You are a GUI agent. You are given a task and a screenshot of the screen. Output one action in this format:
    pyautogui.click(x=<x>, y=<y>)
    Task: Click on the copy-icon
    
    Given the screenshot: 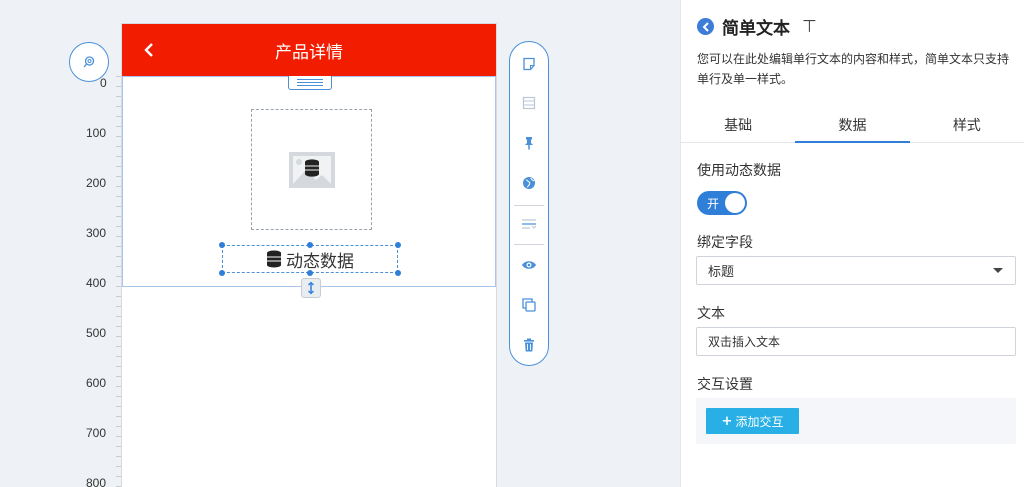 What is the action you would take?
    pyautogui.click(x=529, y=305)
    